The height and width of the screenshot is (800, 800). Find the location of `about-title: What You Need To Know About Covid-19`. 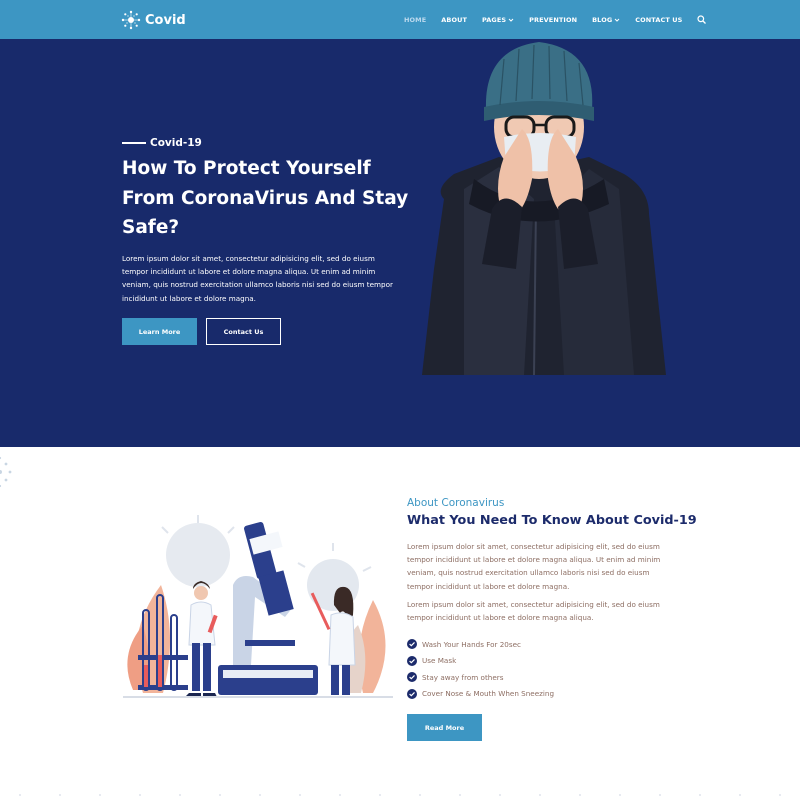

about-title: What You Need To Know About Covid-19 is located at coordinates (552, 520).